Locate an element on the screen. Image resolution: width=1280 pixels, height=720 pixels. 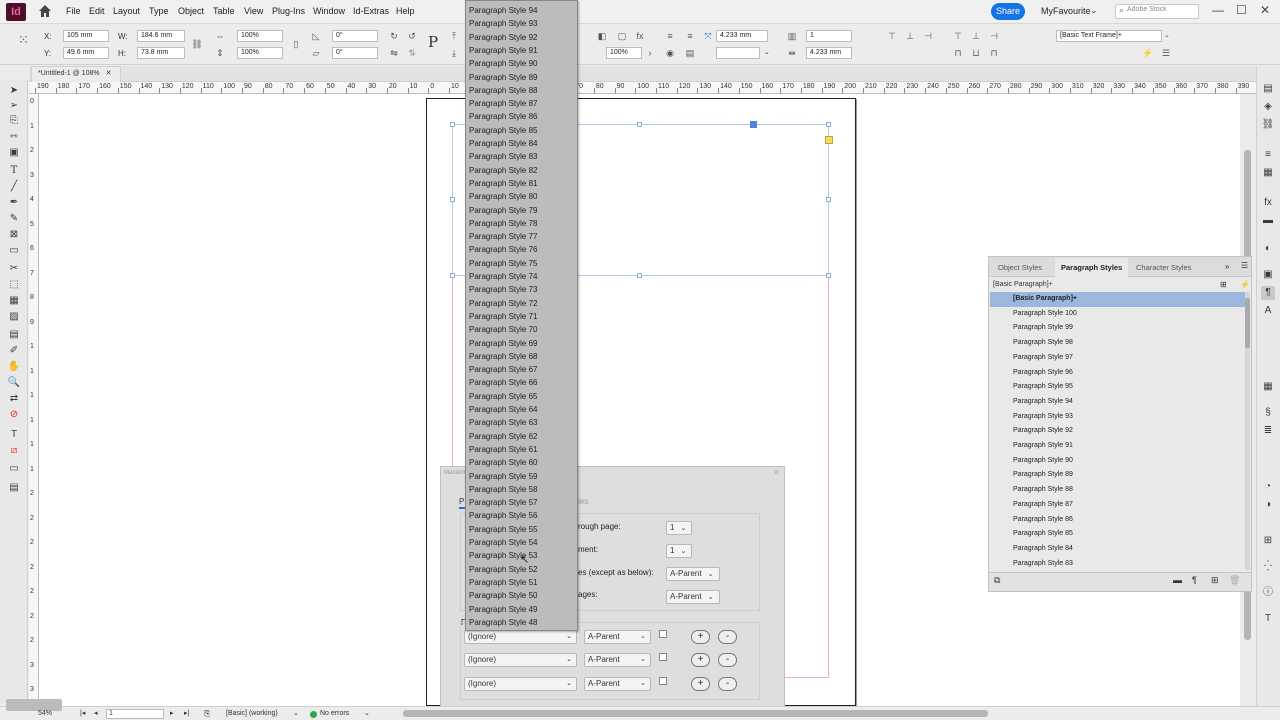
gap-tool-icon: ⇿ is located at coordinates (14, 137).